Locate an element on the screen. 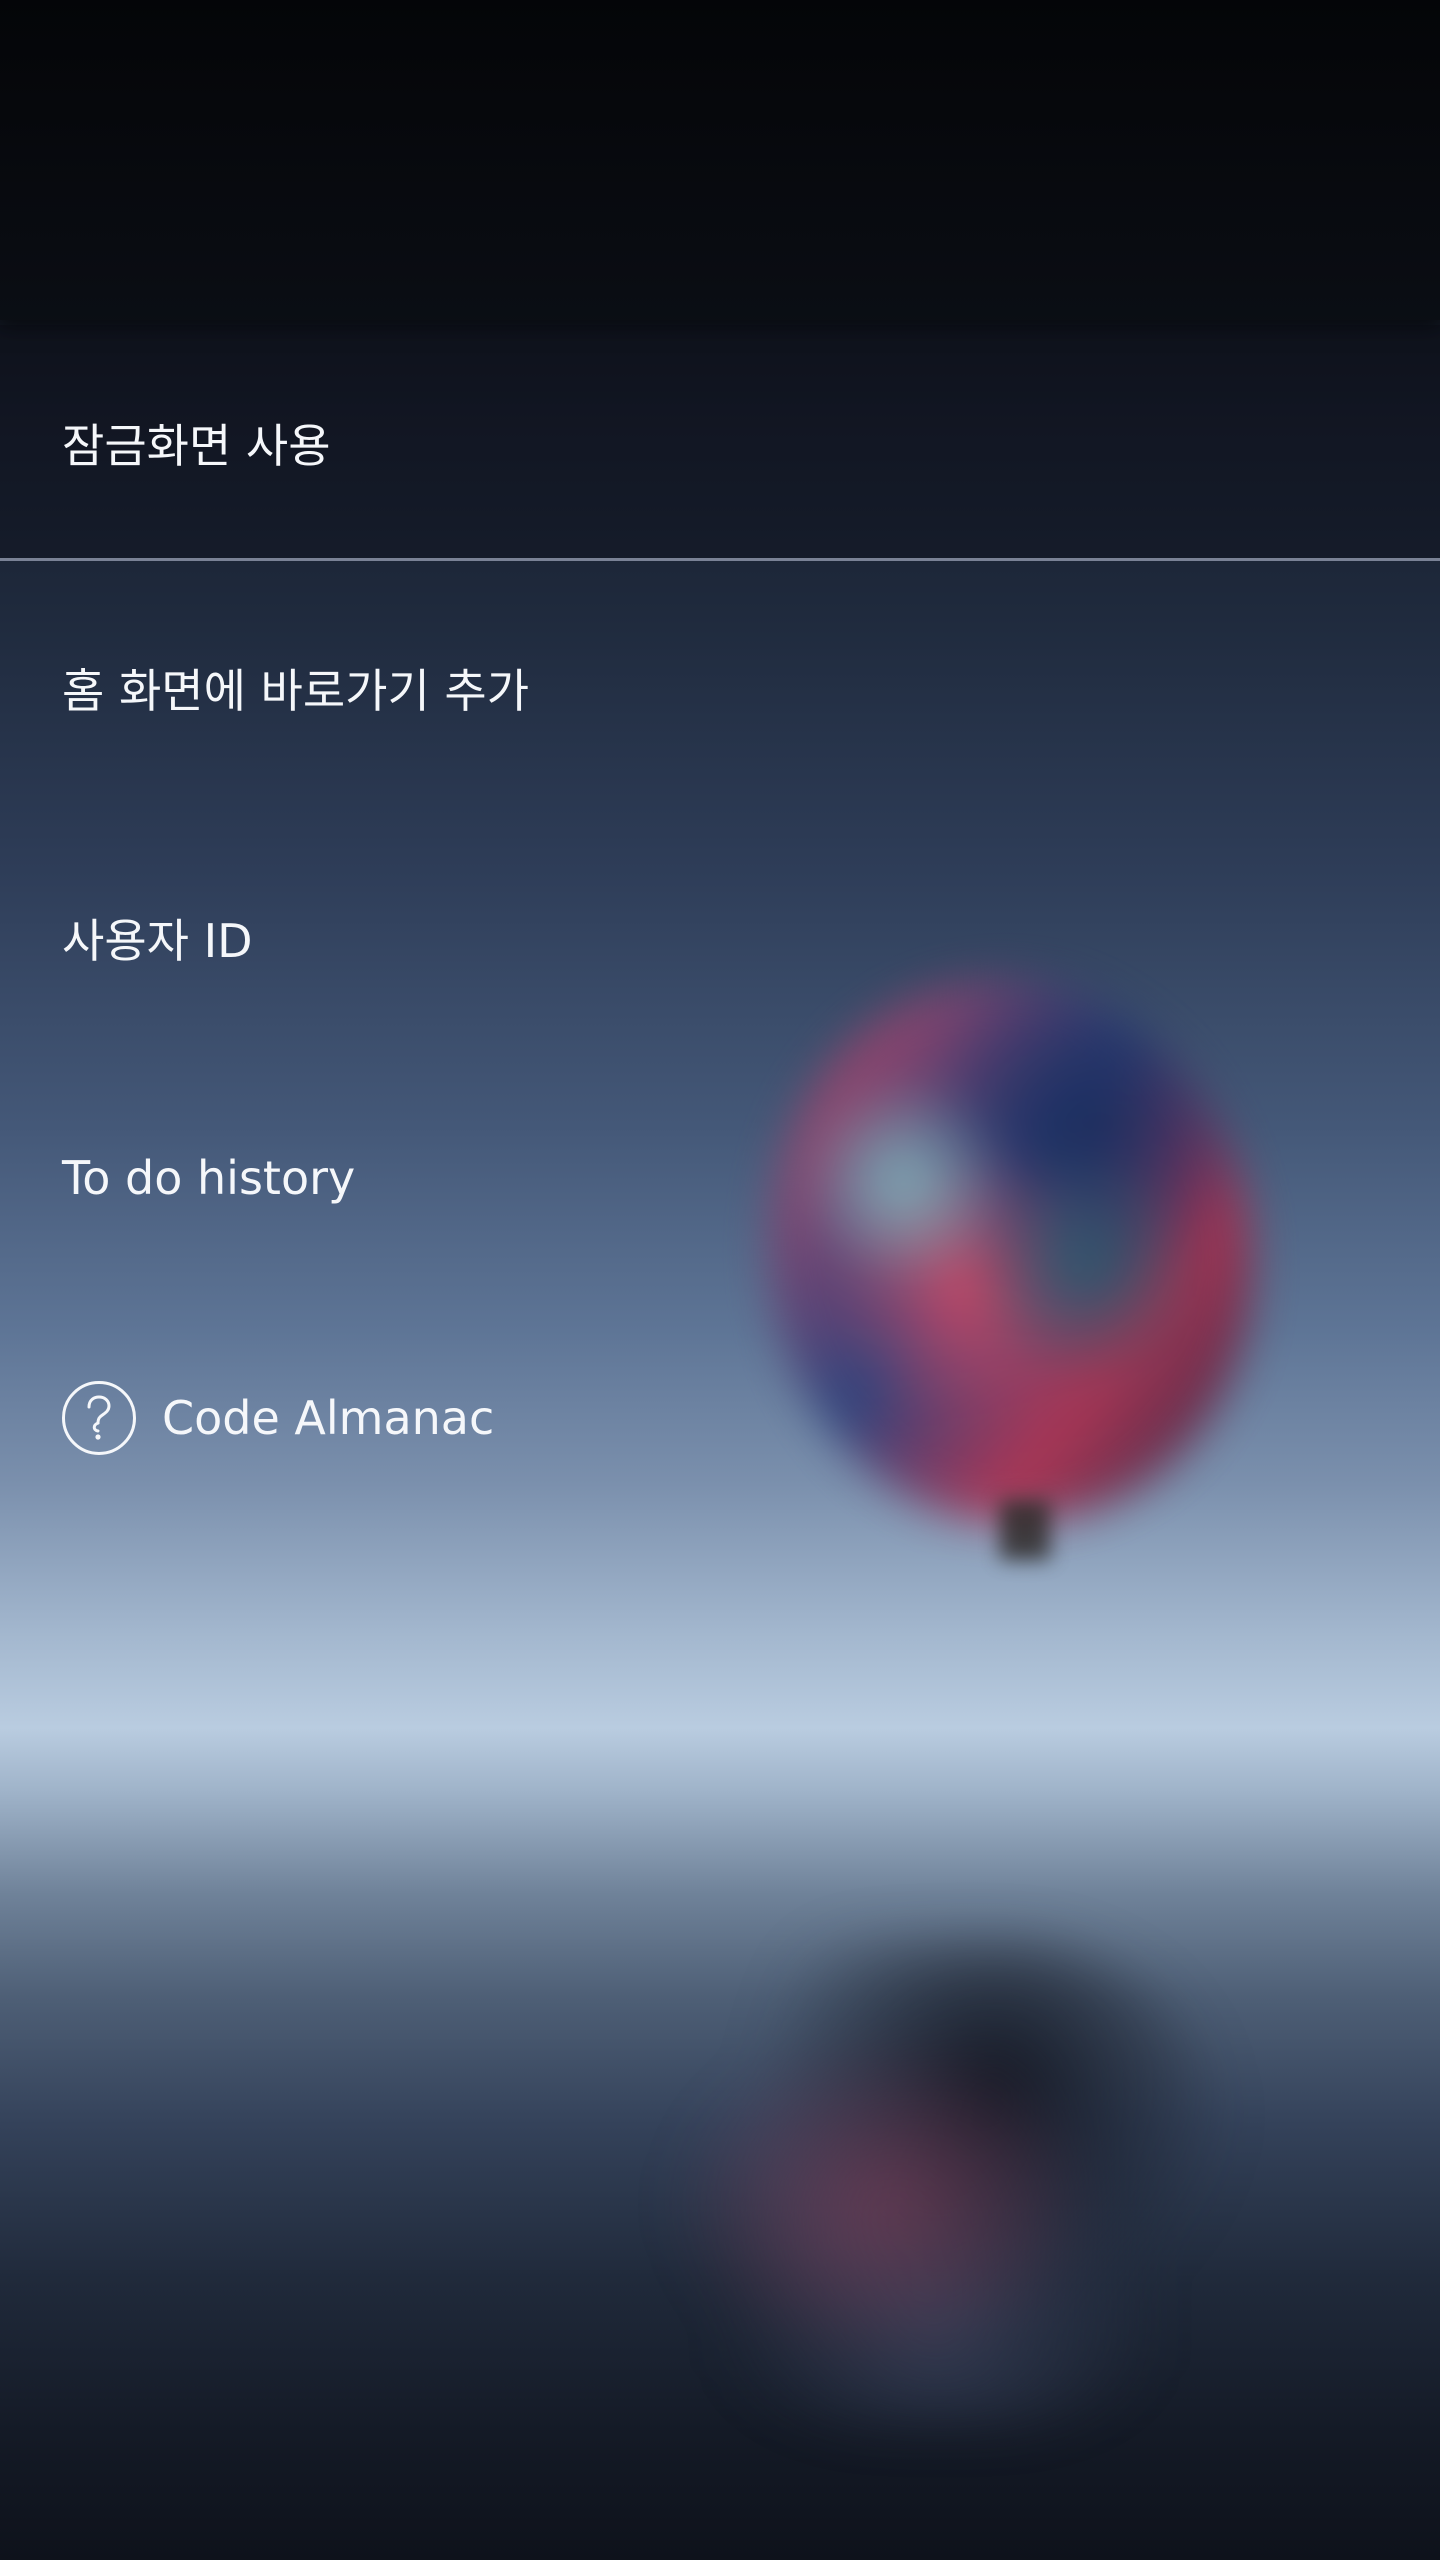 This screenshot has height=2560, width=1440. background-reflection is located at coordinates (940, 2180).